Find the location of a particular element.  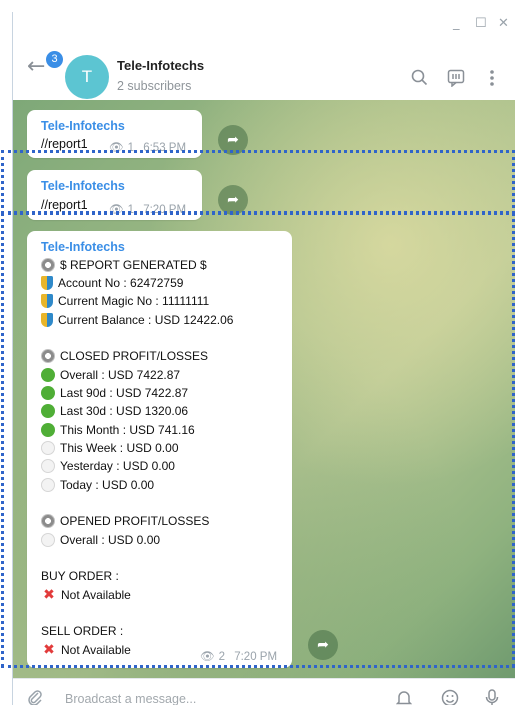

highlight-frame is located at coordinates (258, 182).